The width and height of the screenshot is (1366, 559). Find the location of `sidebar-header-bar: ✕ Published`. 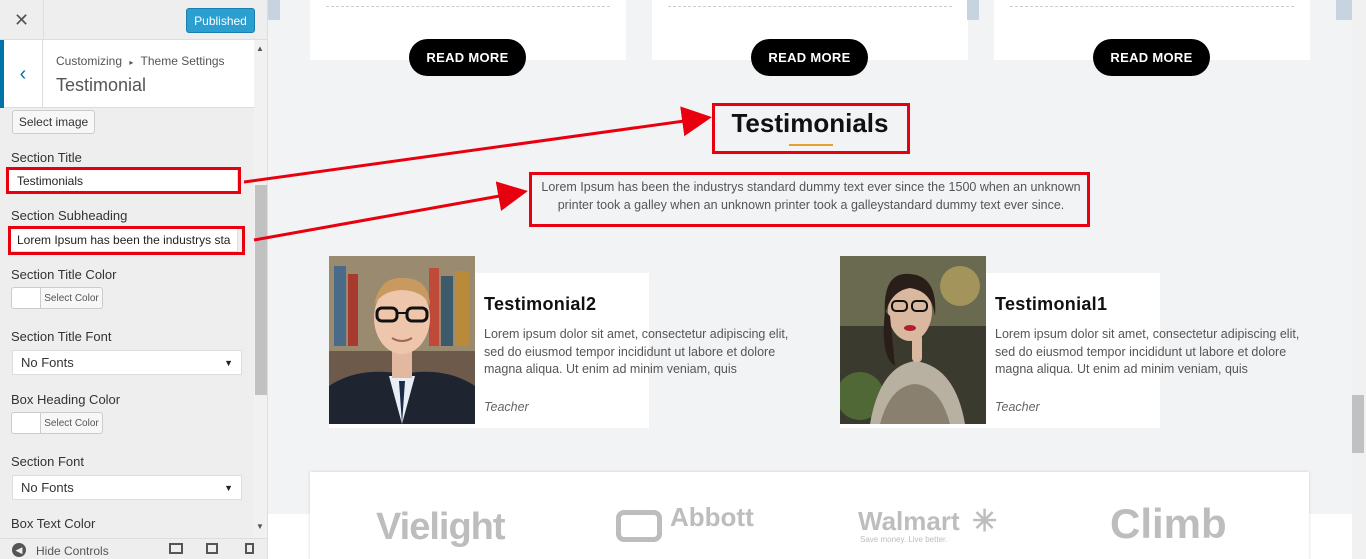

sidebar-header-bar: ✕ Published is located at coordinates (133, 20).